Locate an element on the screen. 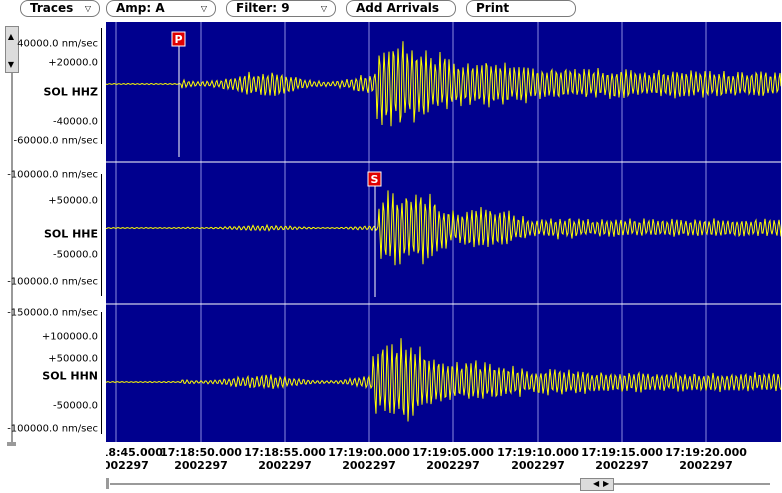 The image size is (782, 493). time-label: 17:18:55.000 is located at coordinates (285, 452).